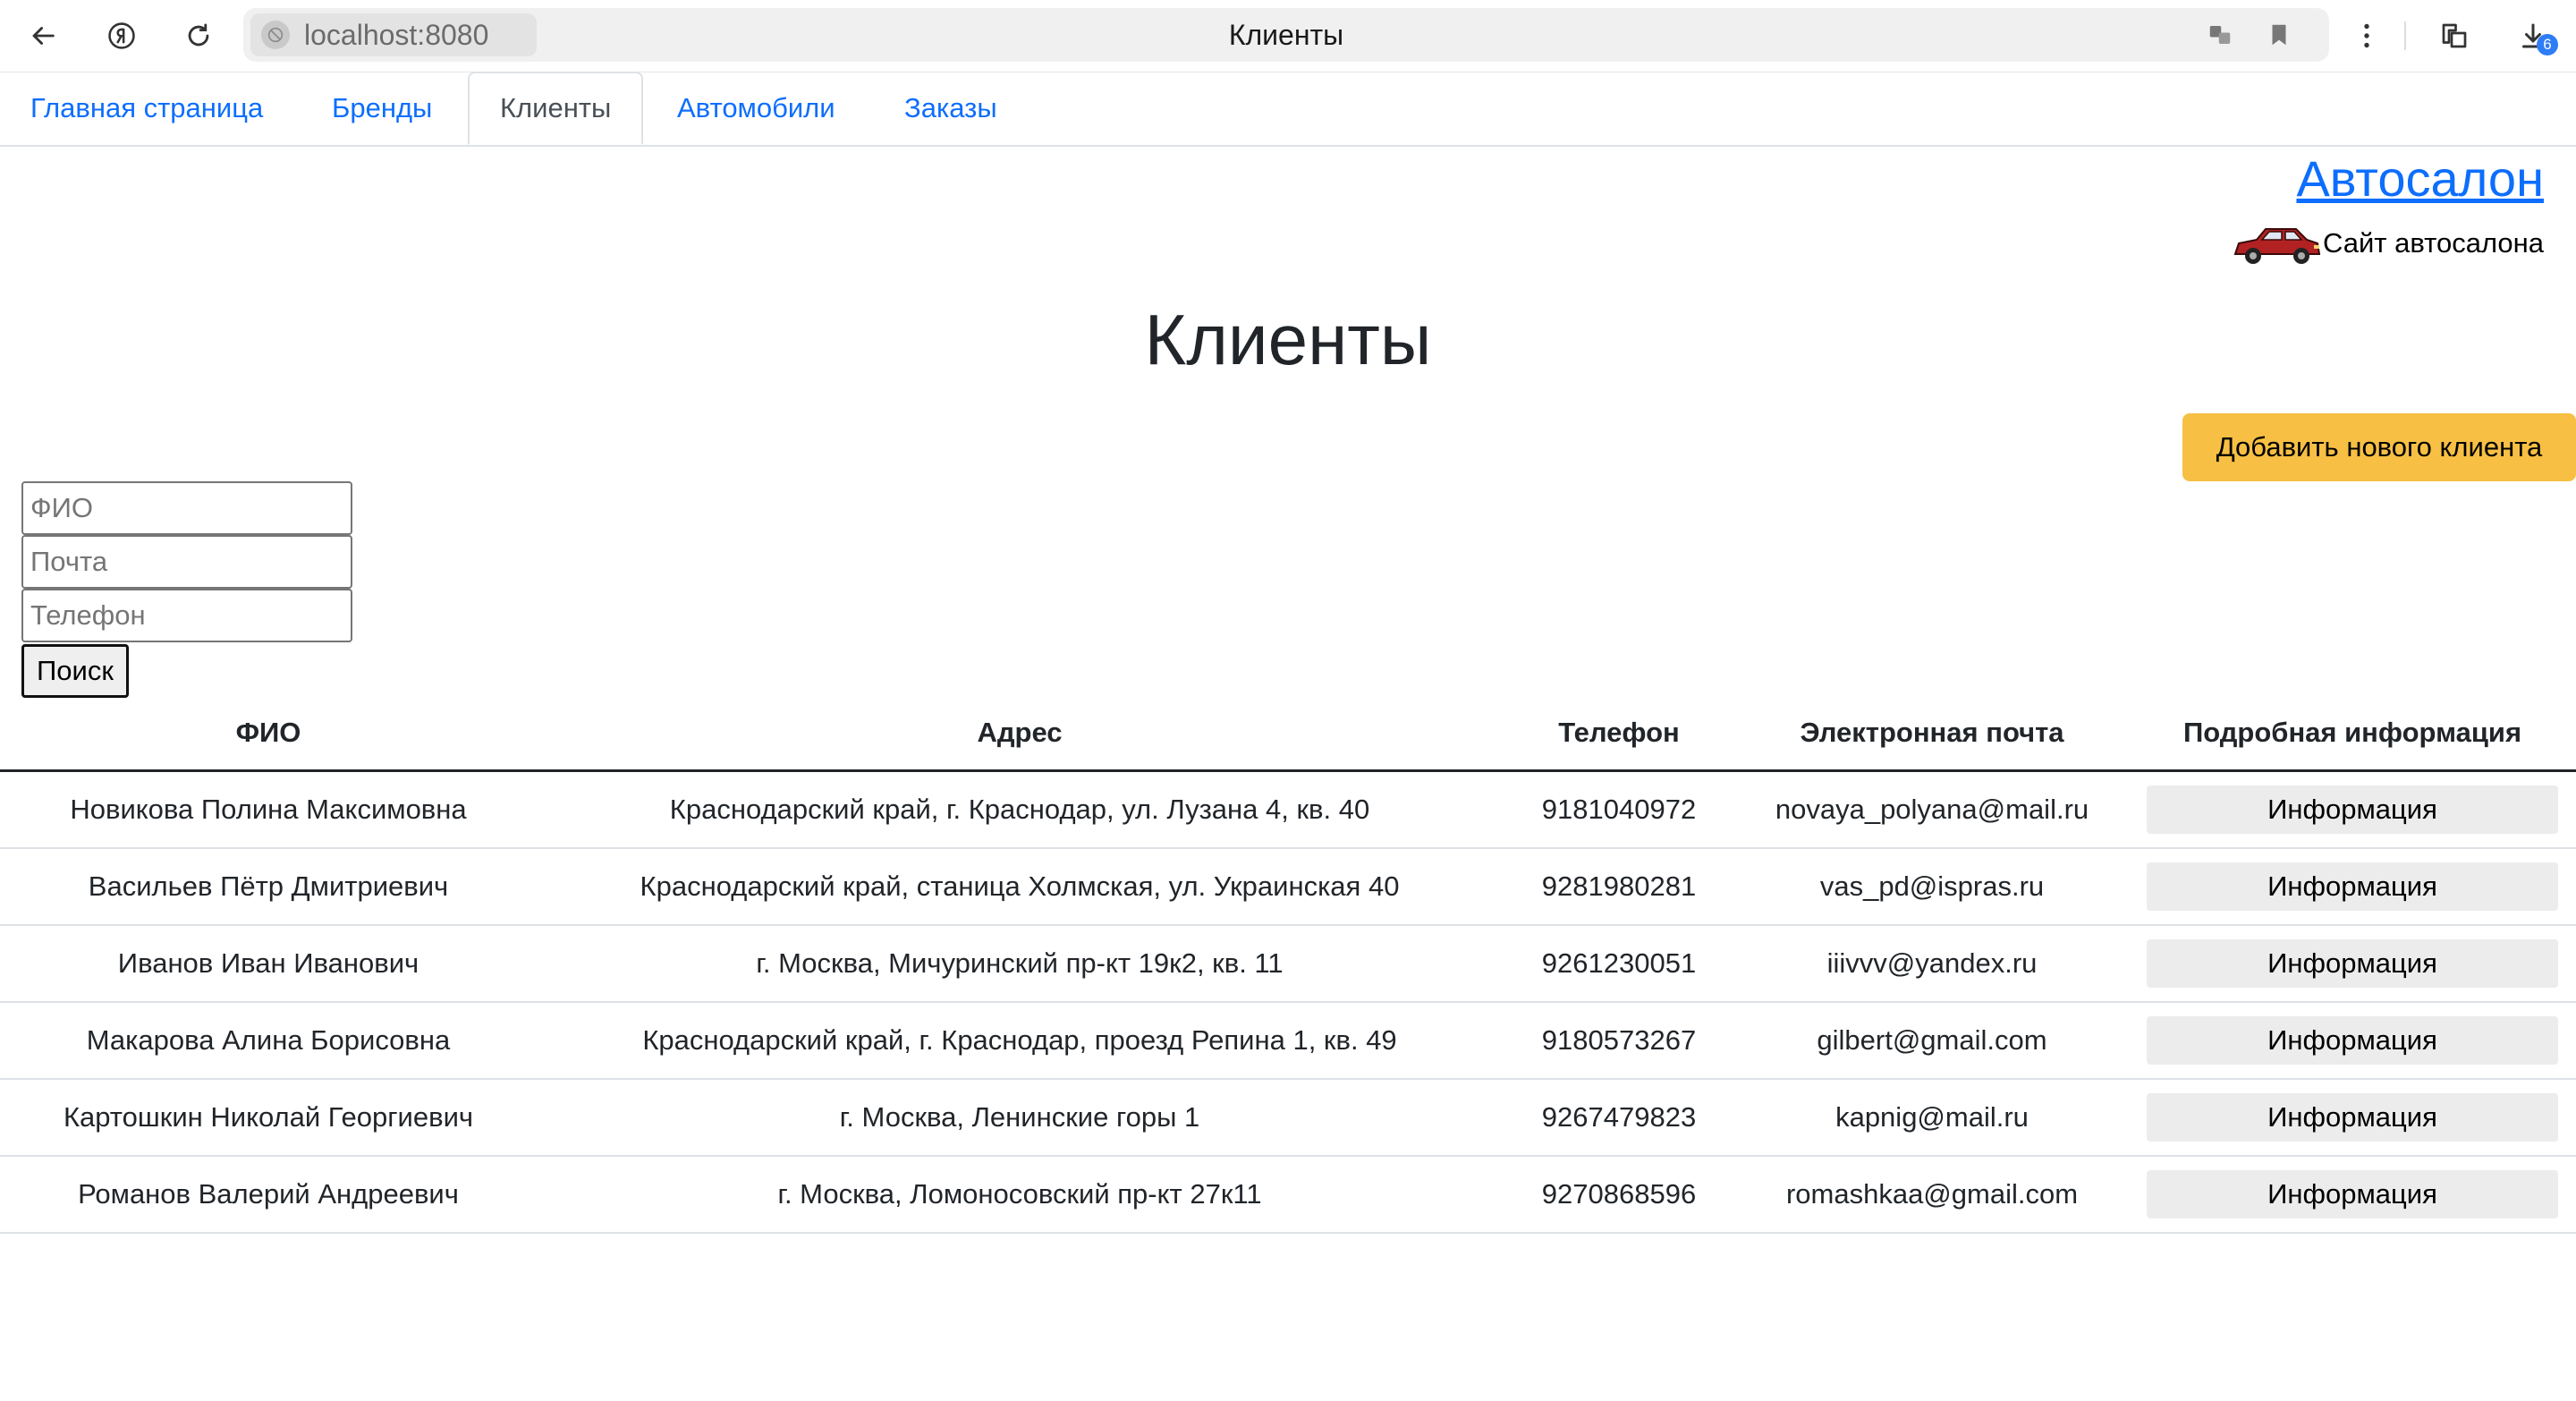  What do you see at coordinates (381, 108) in the screenshot?
I see `tab-brands: Бренды` at bounding box center [381, 108].